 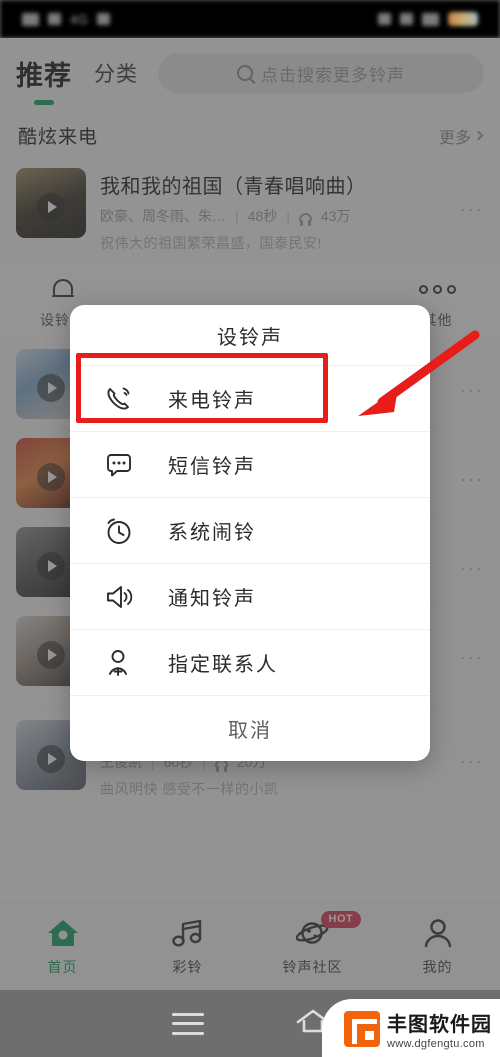 I want to click on status-bar: 4G, so click(x=250, y=19).